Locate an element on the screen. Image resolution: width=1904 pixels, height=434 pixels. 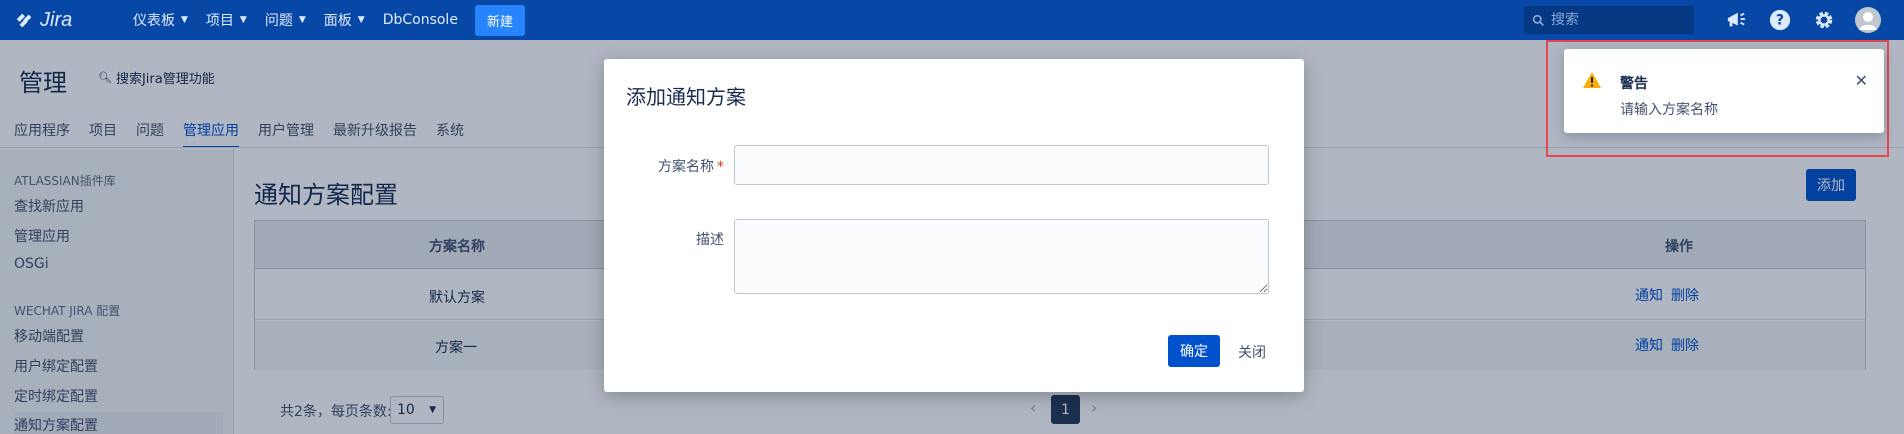
menu-projects: 项目 ▼ is located at coordinates (226, 20).